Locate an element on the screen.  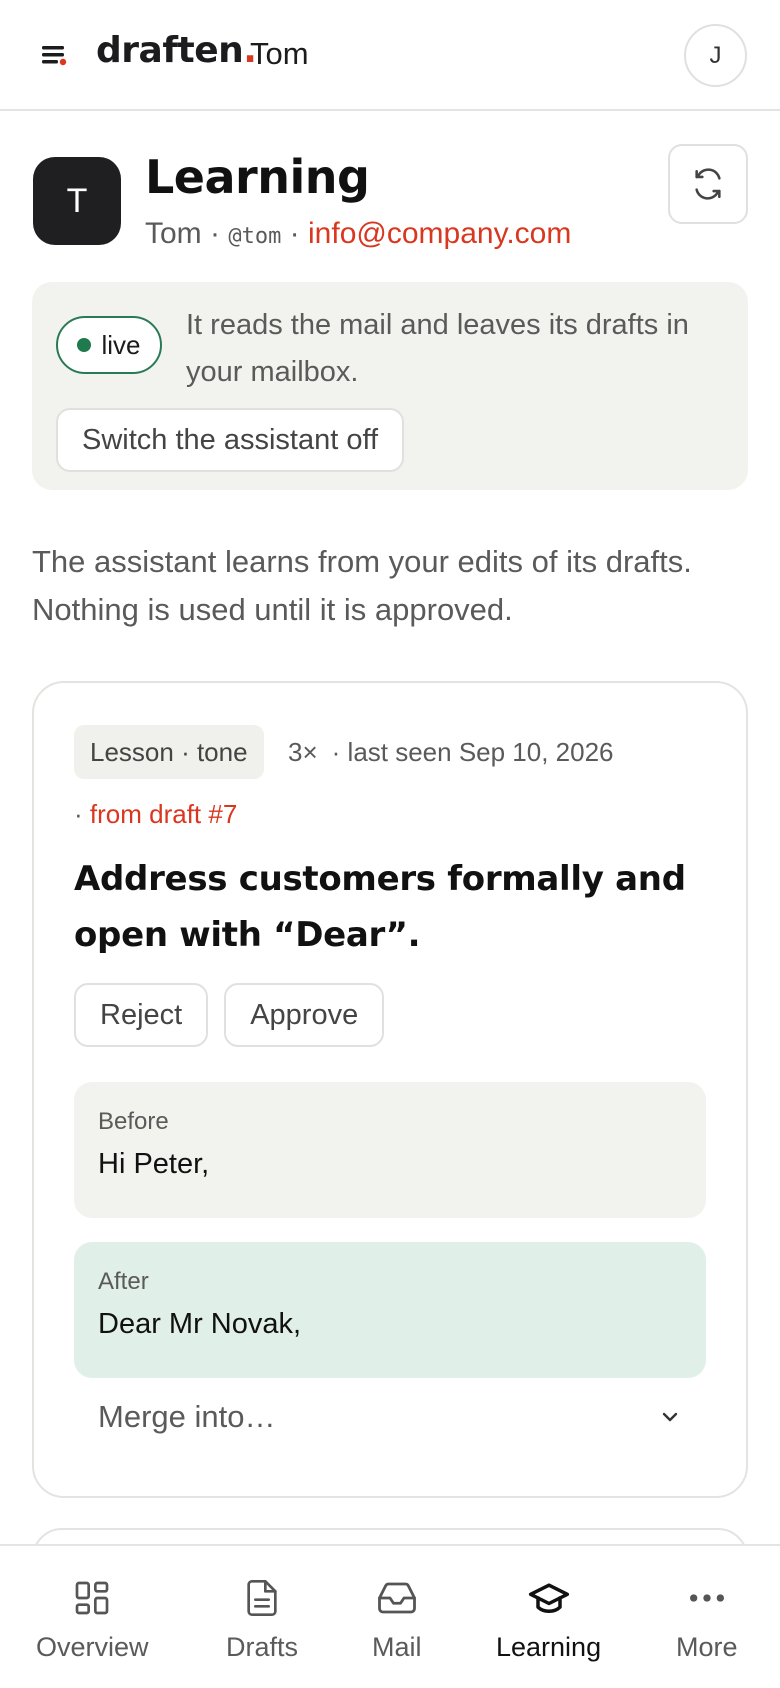
nav-label-drafts: Drafts is located at coordinates (262, 1647).